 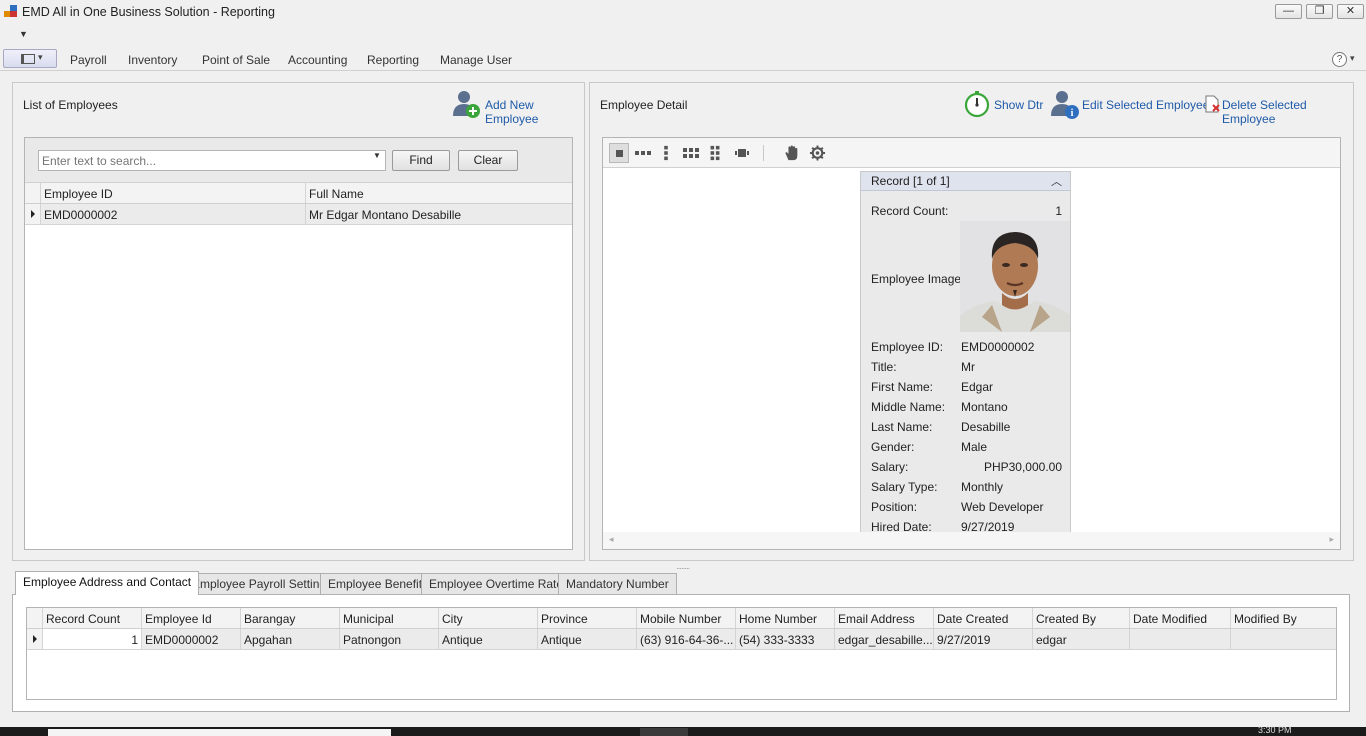 I want to click on field-label-position: Position:, so click(x=894, y=507).